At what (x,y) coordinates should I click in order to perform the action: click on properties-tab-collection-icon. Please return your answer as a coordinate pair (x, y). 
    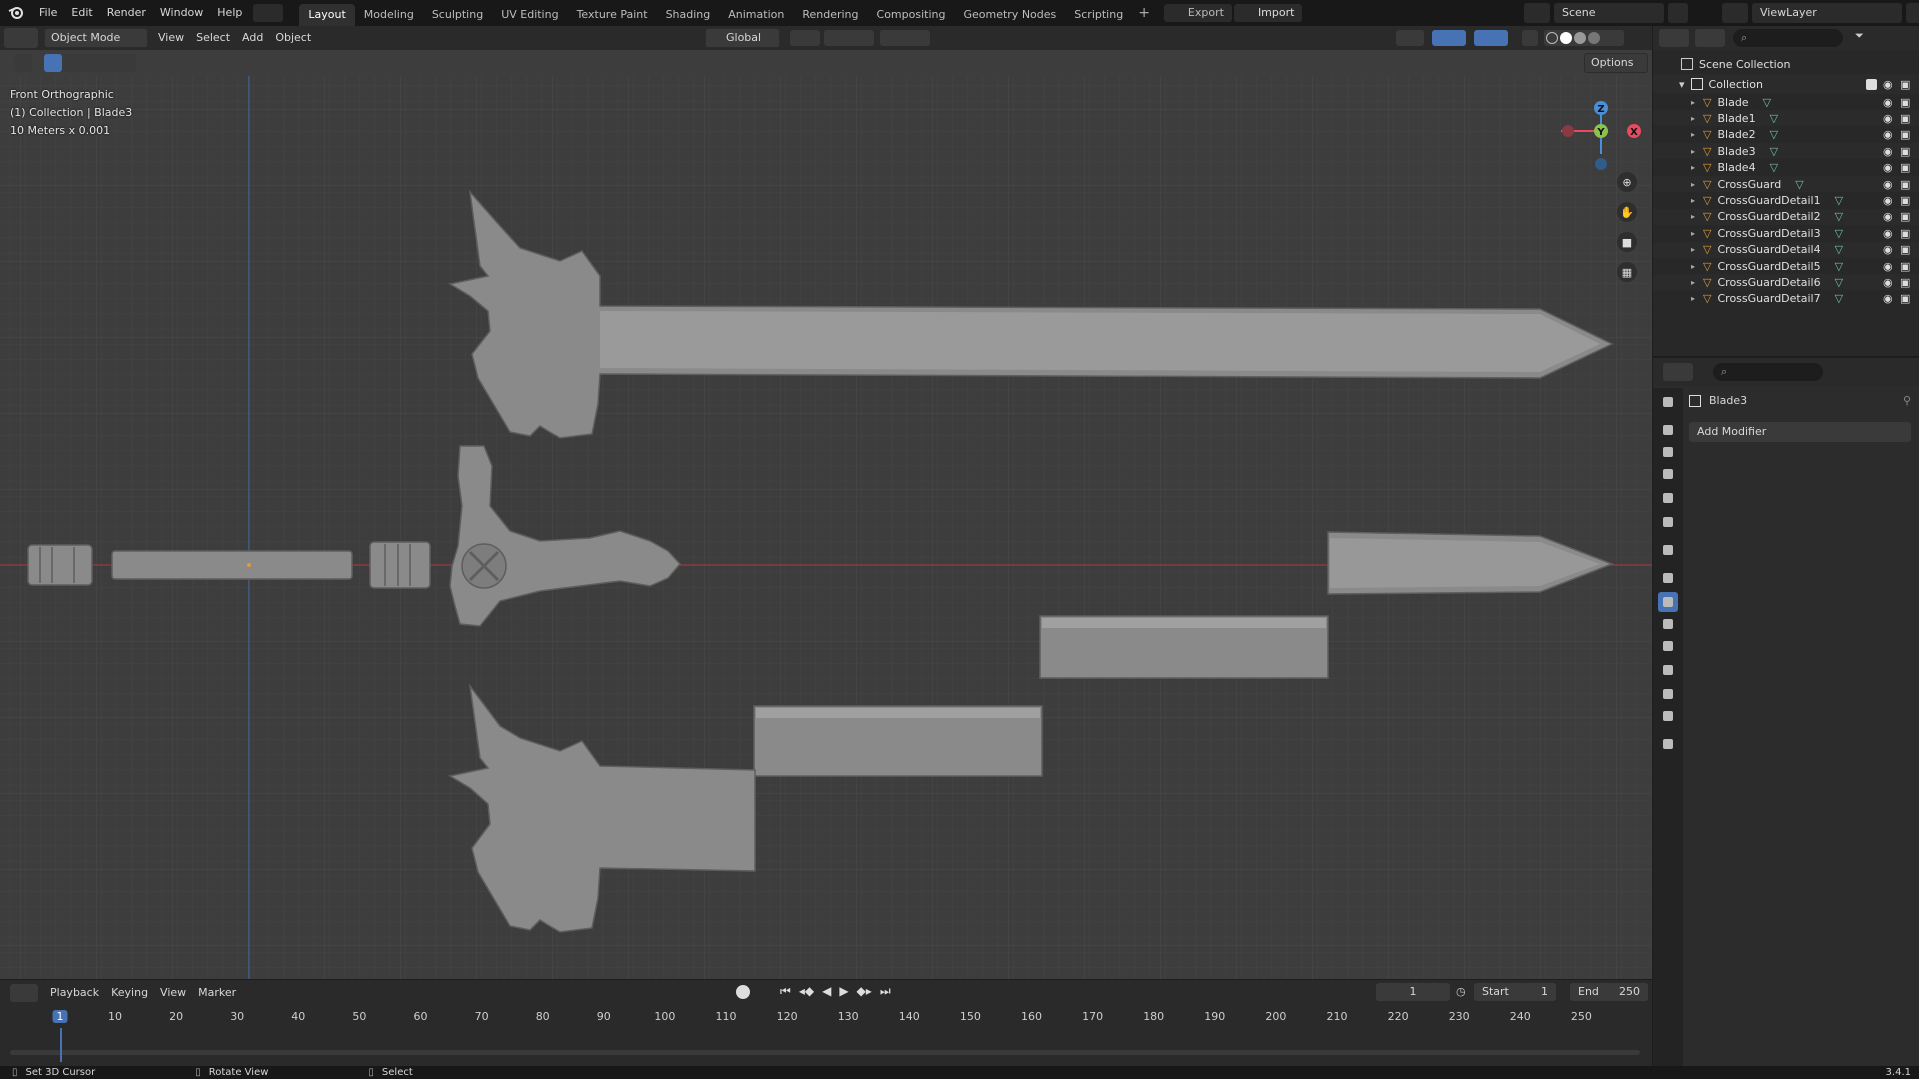
    Looking at the image, I should click on (1668, 550).